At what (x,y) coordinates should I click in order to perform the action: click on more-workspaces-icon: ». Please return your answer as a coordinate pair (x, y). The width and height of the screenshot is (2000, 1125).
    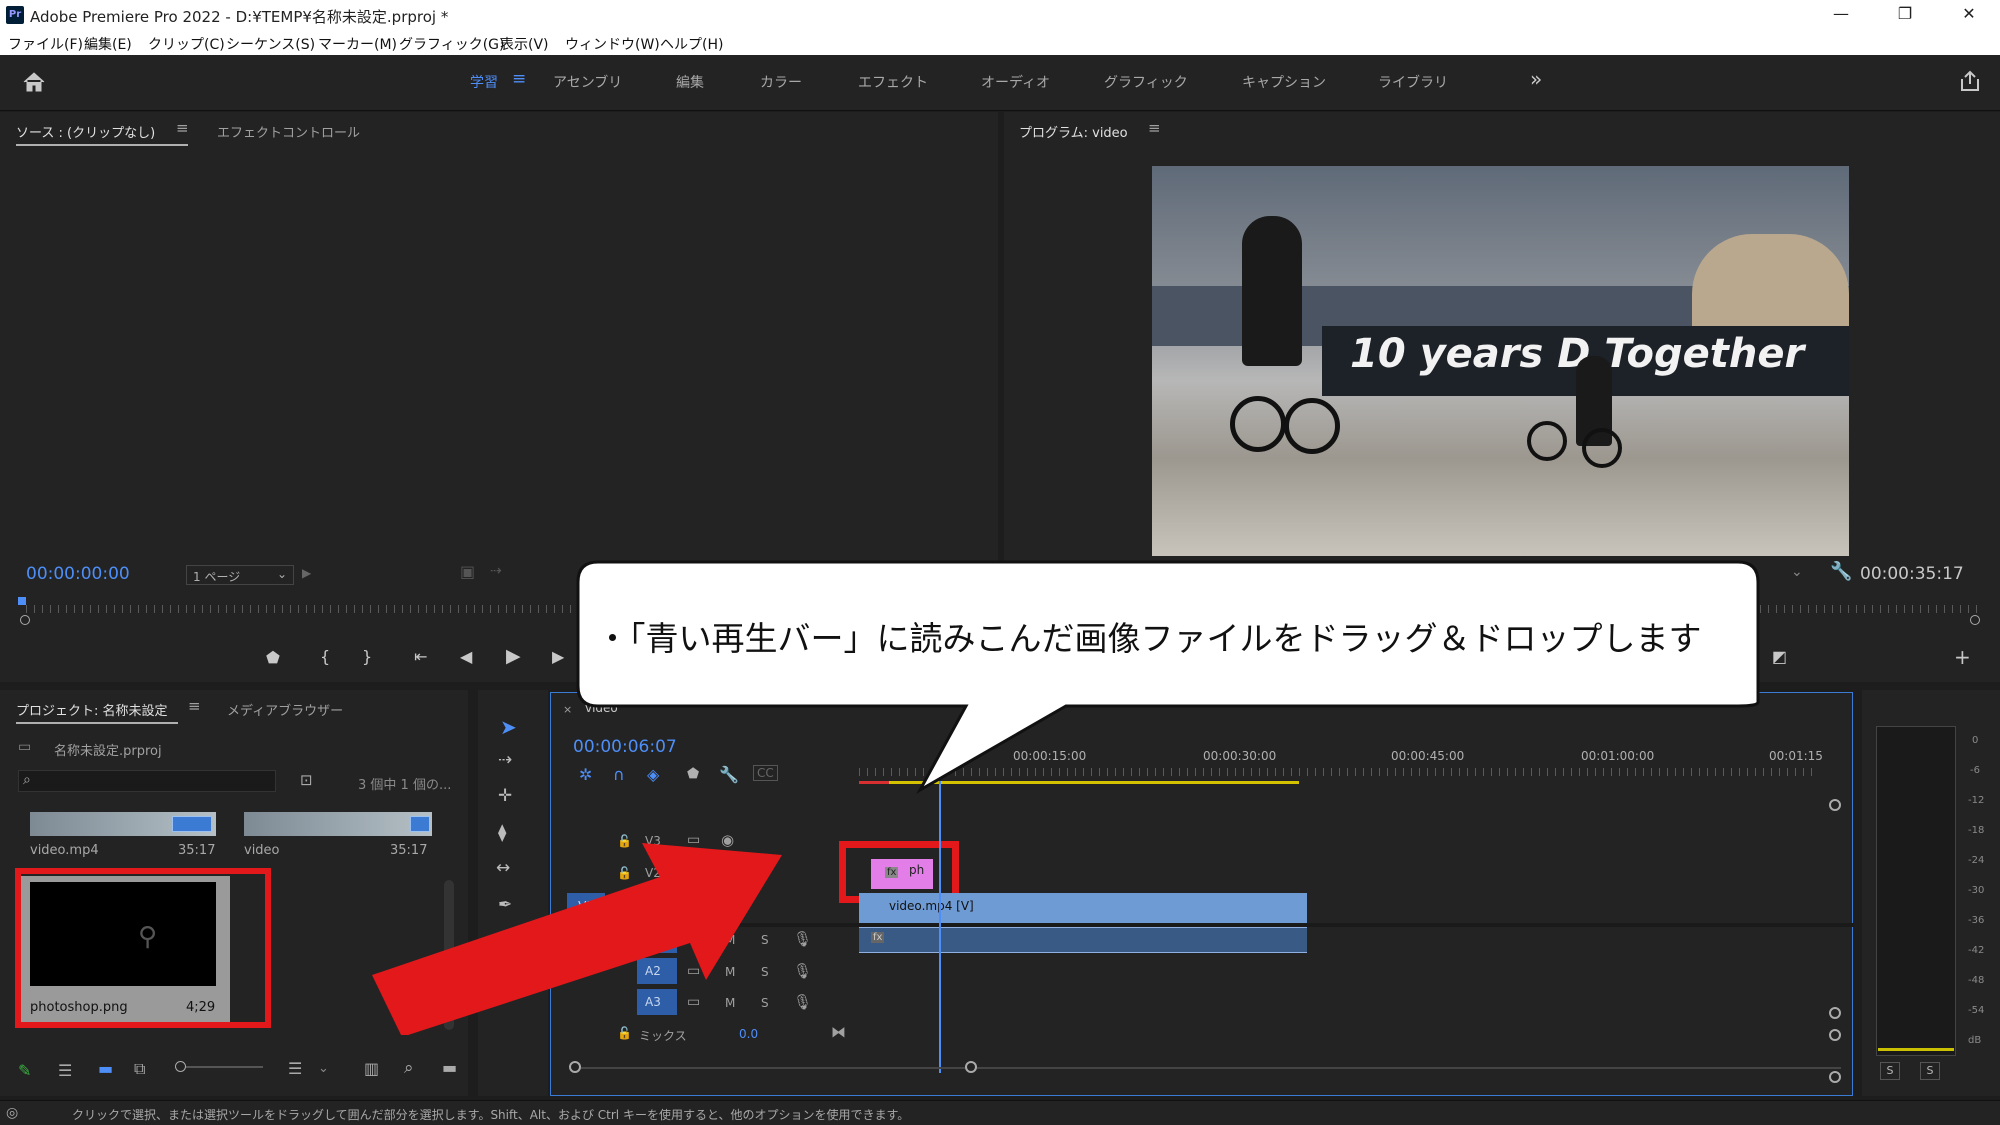
    Looking at the image, I should click on (1536, 79).